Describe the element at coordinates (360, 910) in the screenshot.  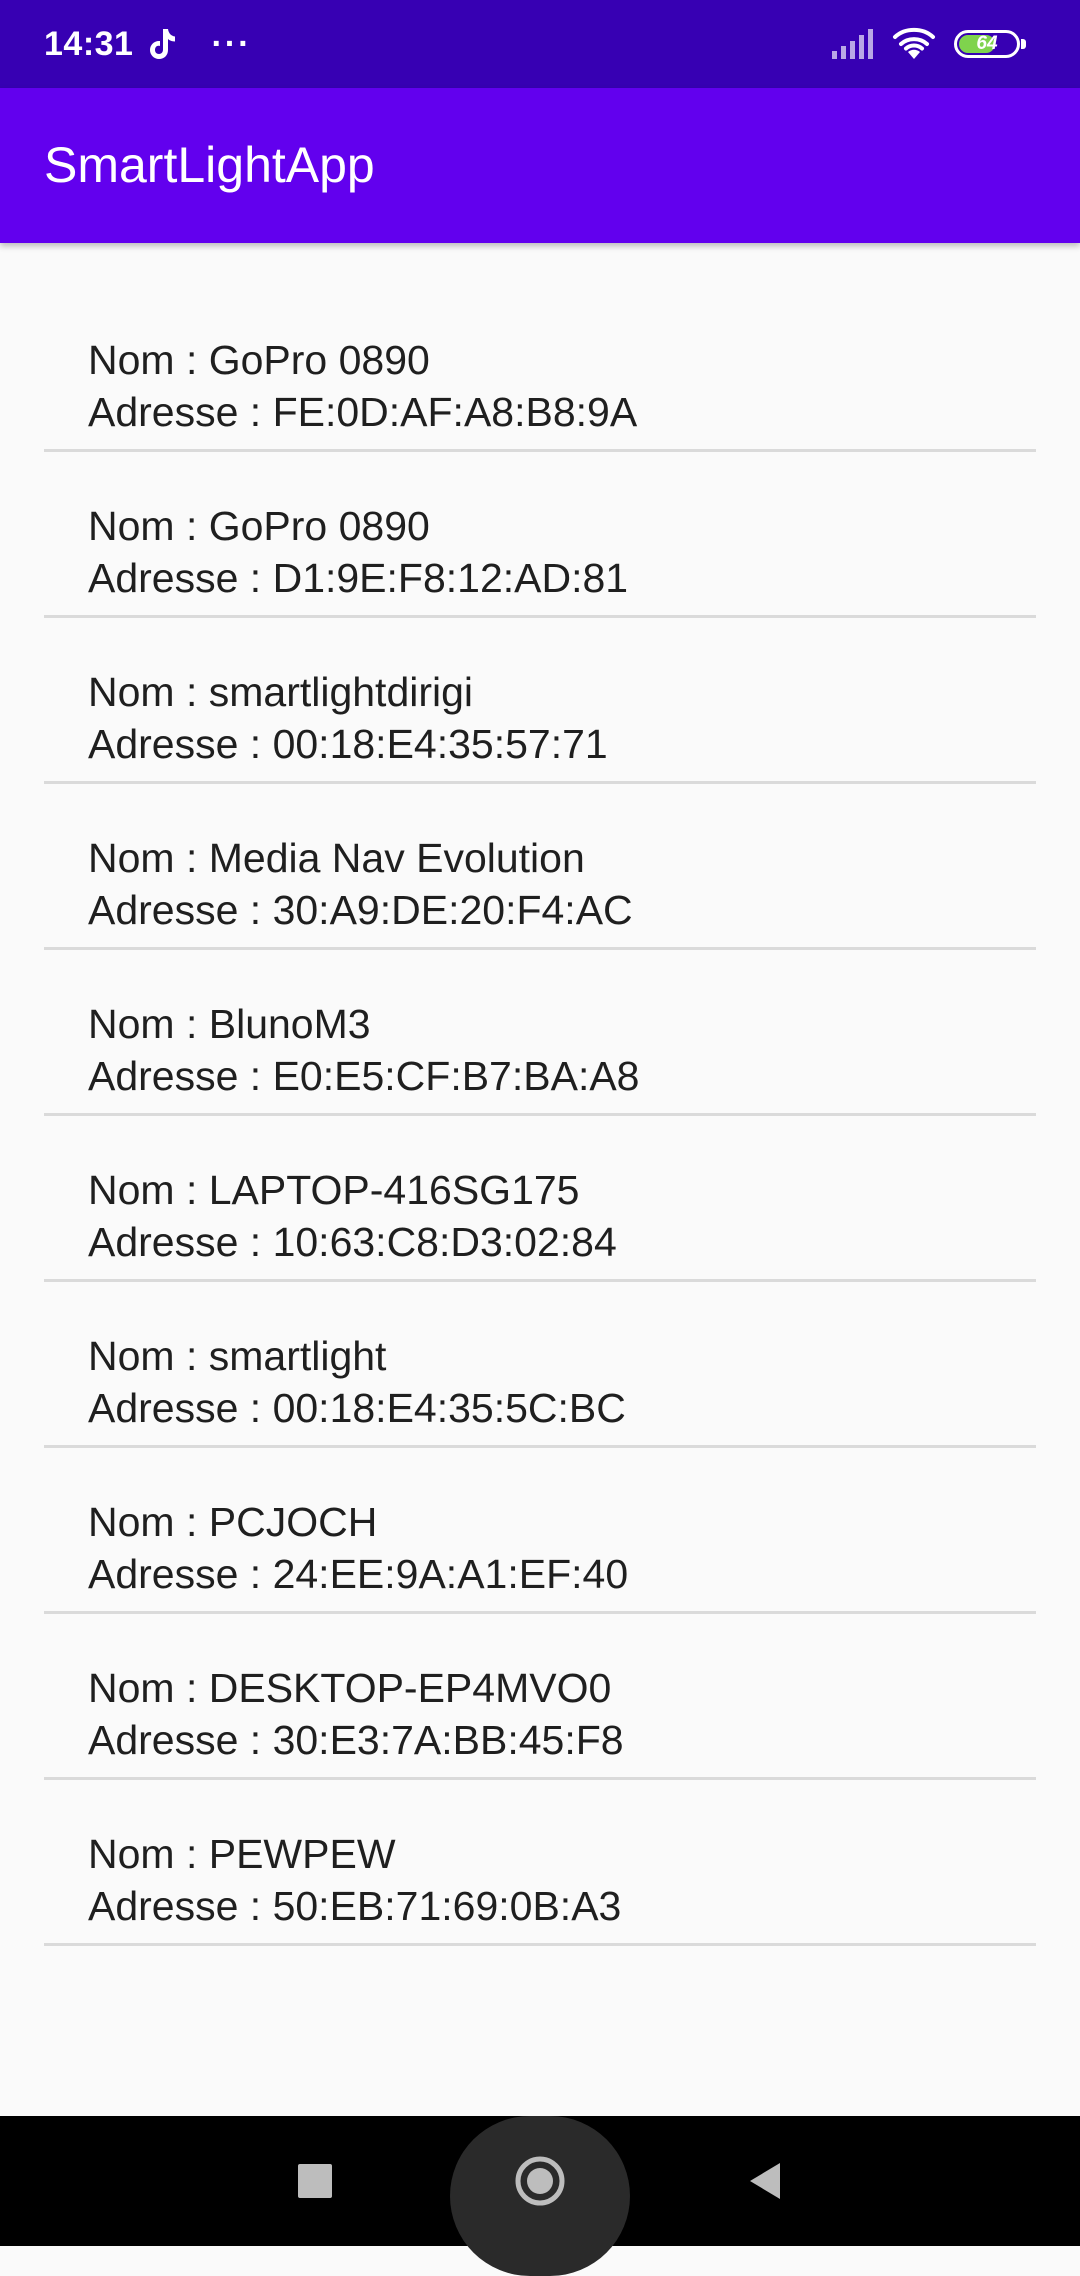
I see `device-address: Adresse : 30:A9:DE:20:F4:AC` at that location.